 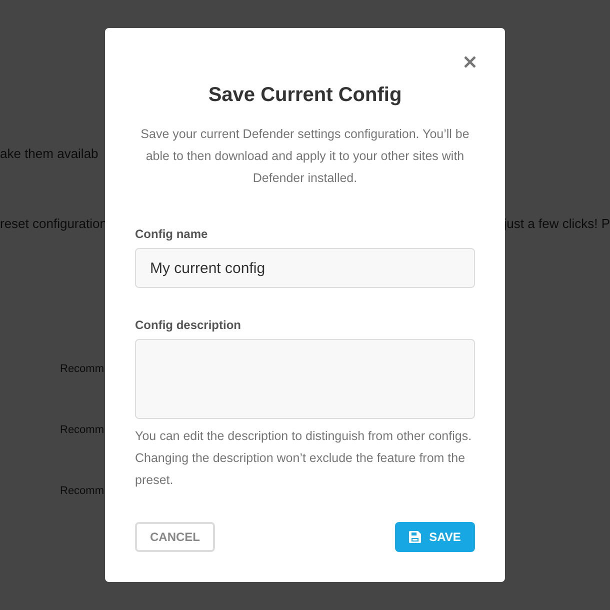 I want to click on background-text: reset configuration, so click(x=53, y=224).